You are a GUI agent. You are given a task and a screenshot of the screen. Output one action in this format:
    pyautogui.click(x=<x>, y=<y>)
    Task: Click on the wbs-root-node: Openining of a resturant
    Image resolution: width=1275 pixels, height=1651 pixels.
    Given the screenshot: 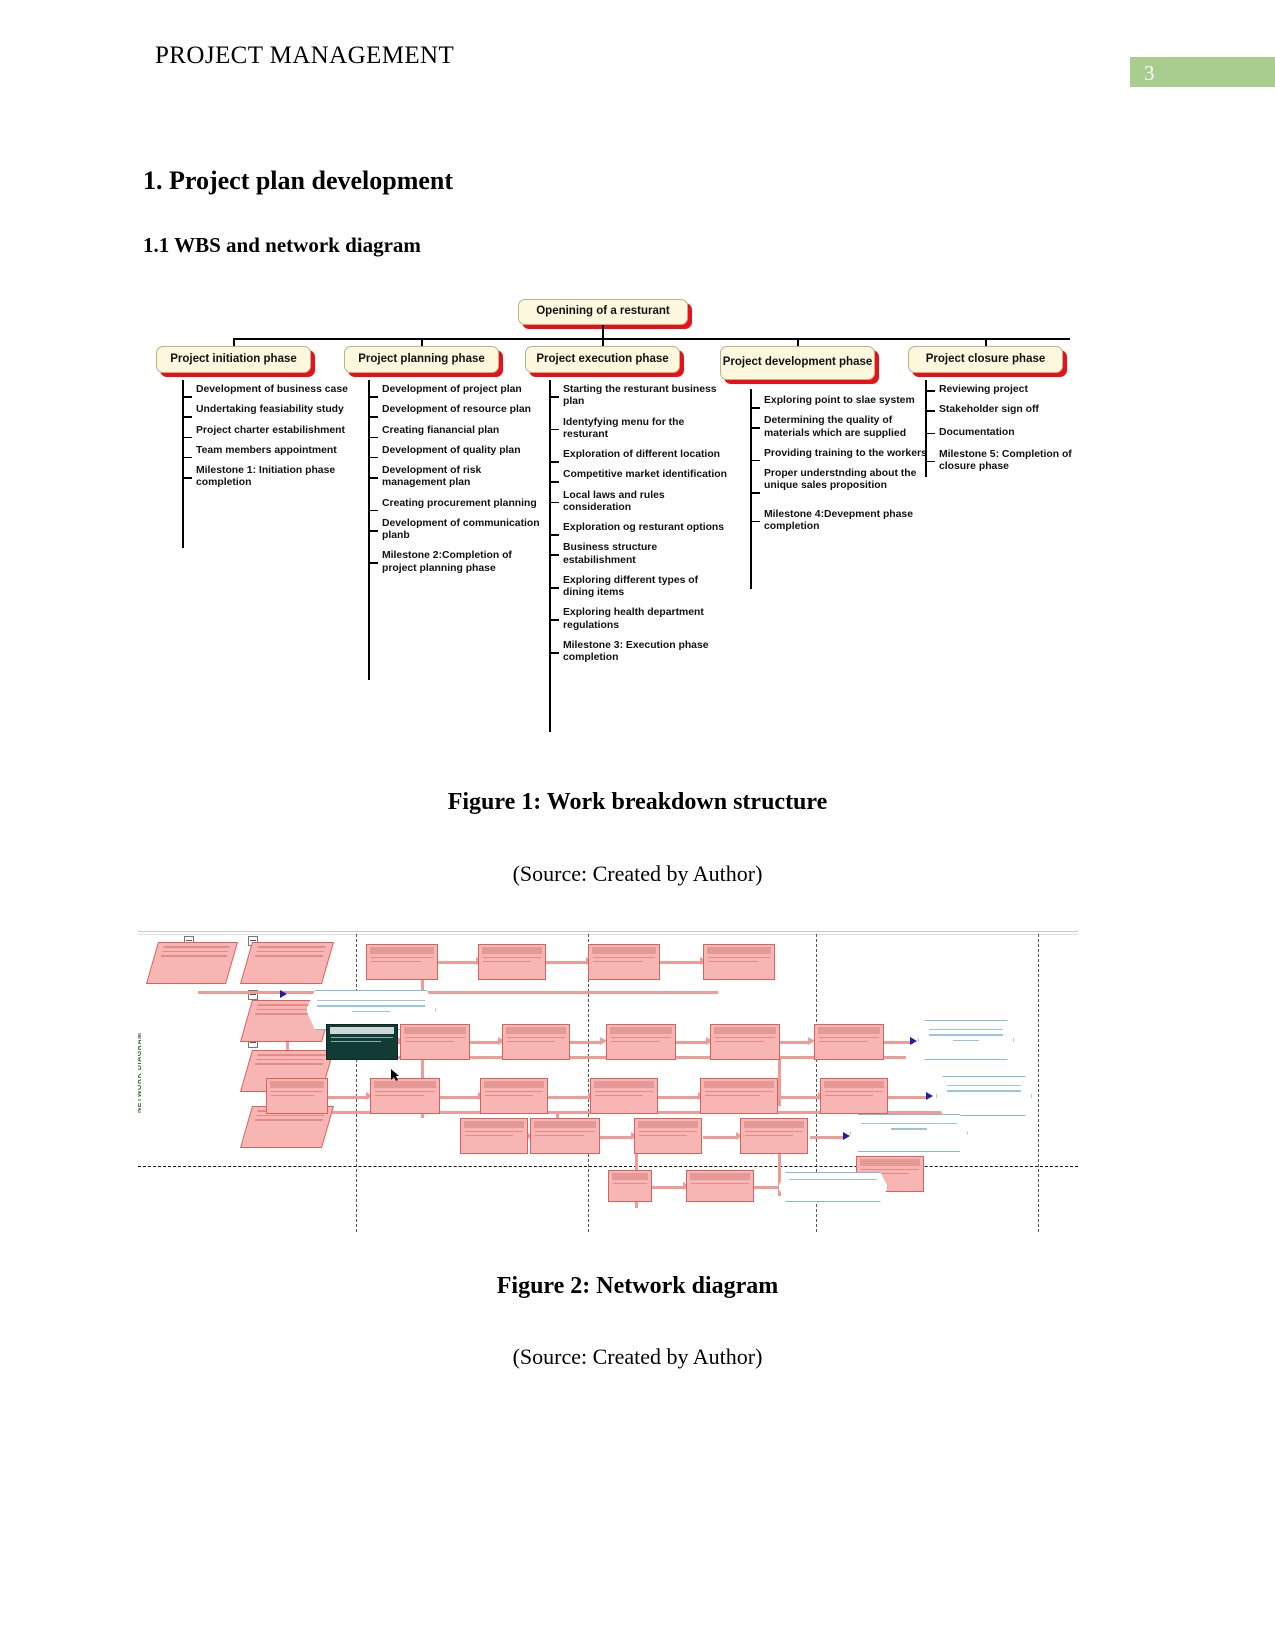 What is the action you would take?
    pyautogui.click(x=603, y=312)
    